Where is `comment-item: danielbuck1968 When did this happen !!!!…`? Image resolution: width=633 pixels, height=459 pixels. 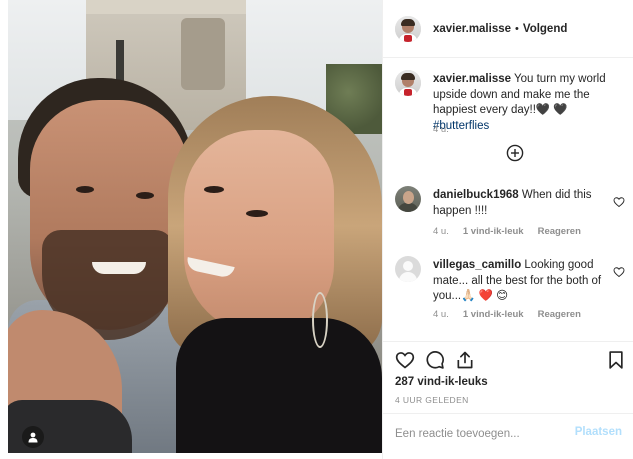 comment-item: danielbuck1968 When did this happen !!!!… is located at coordinates (510, 213).